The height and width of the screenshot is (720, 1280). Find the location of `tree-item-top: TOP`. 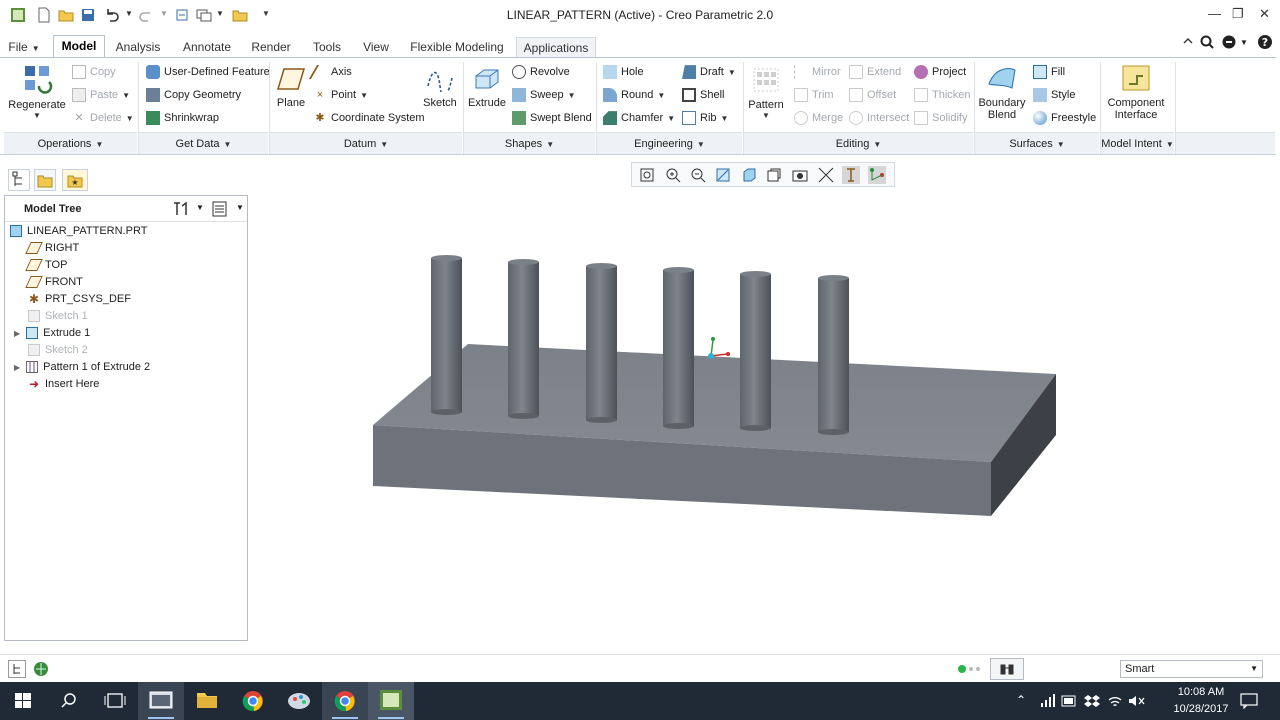

tree-item-top: TOP is located at coordinates (46, 265).